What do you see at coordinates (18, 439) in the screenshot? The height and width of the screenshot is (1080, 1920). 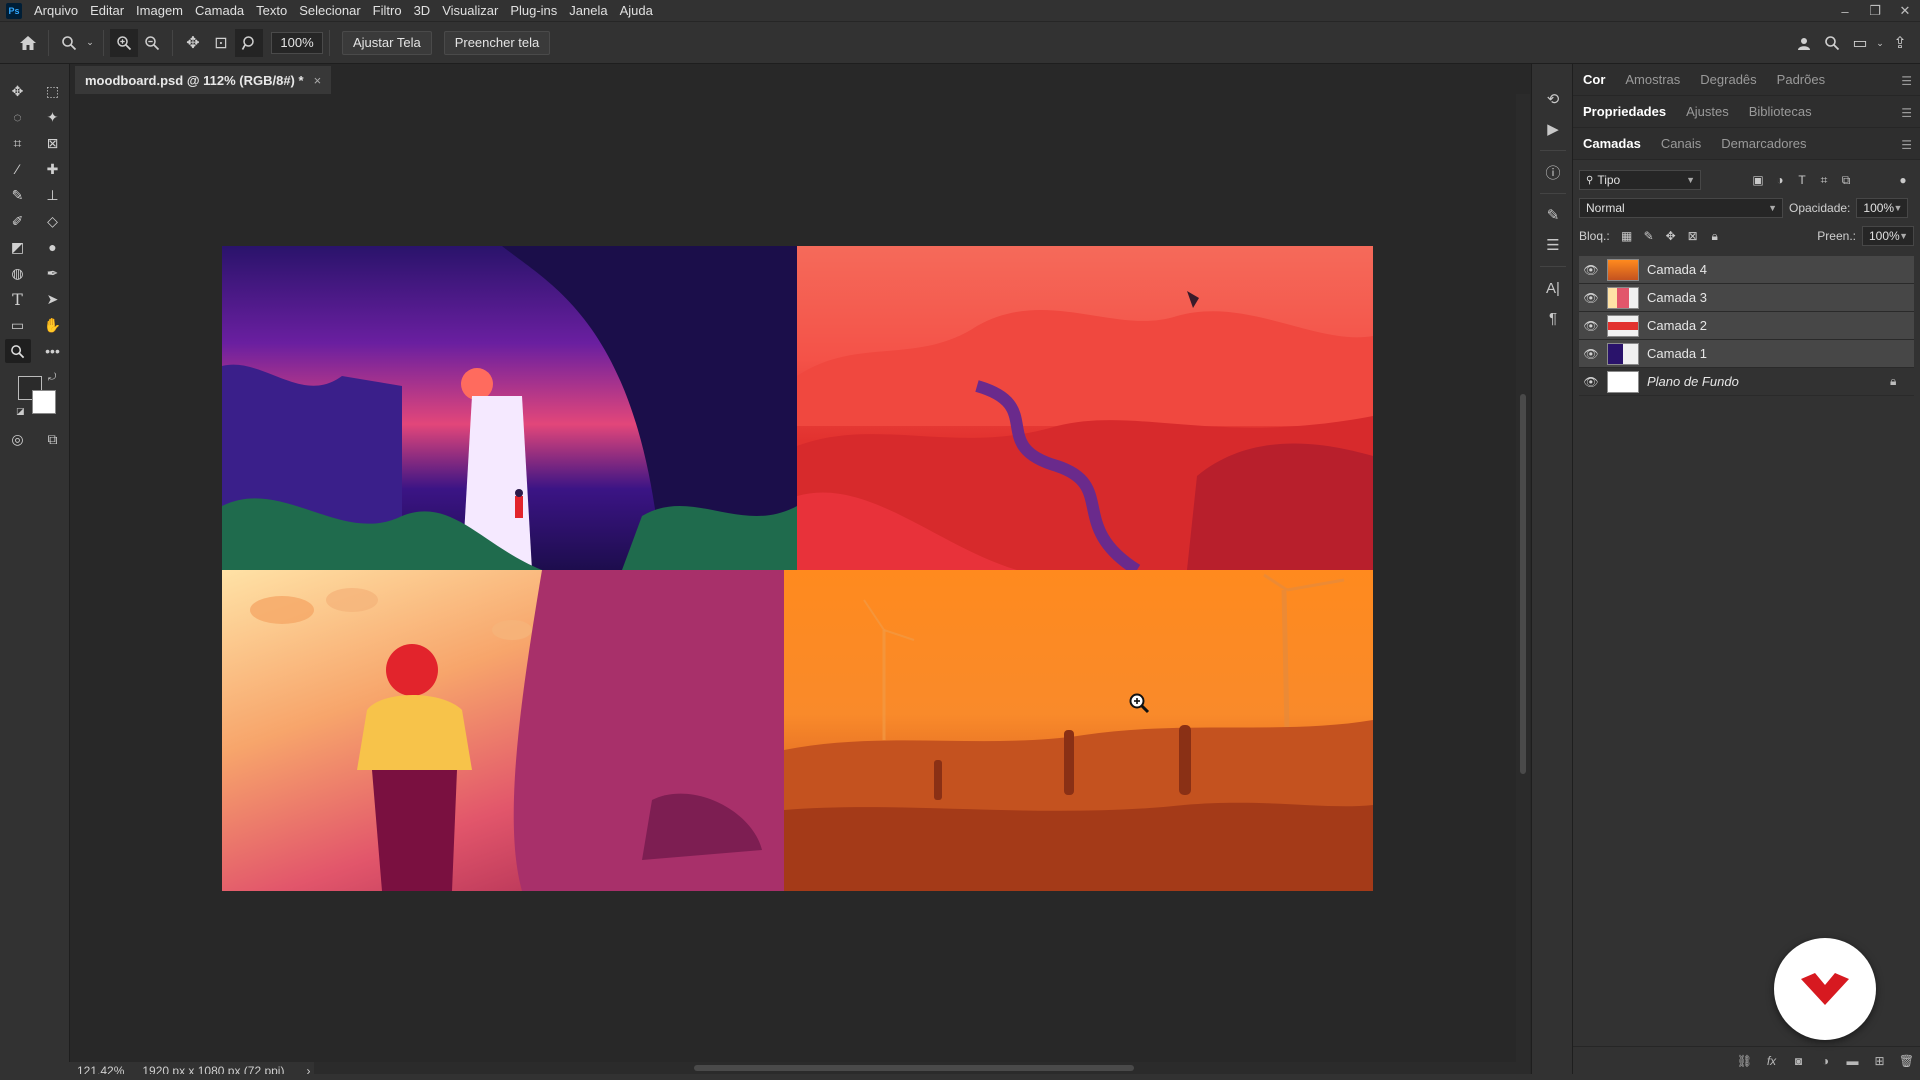 I see `quick-mask-icon: ◎` at bounding box center [18, 439].